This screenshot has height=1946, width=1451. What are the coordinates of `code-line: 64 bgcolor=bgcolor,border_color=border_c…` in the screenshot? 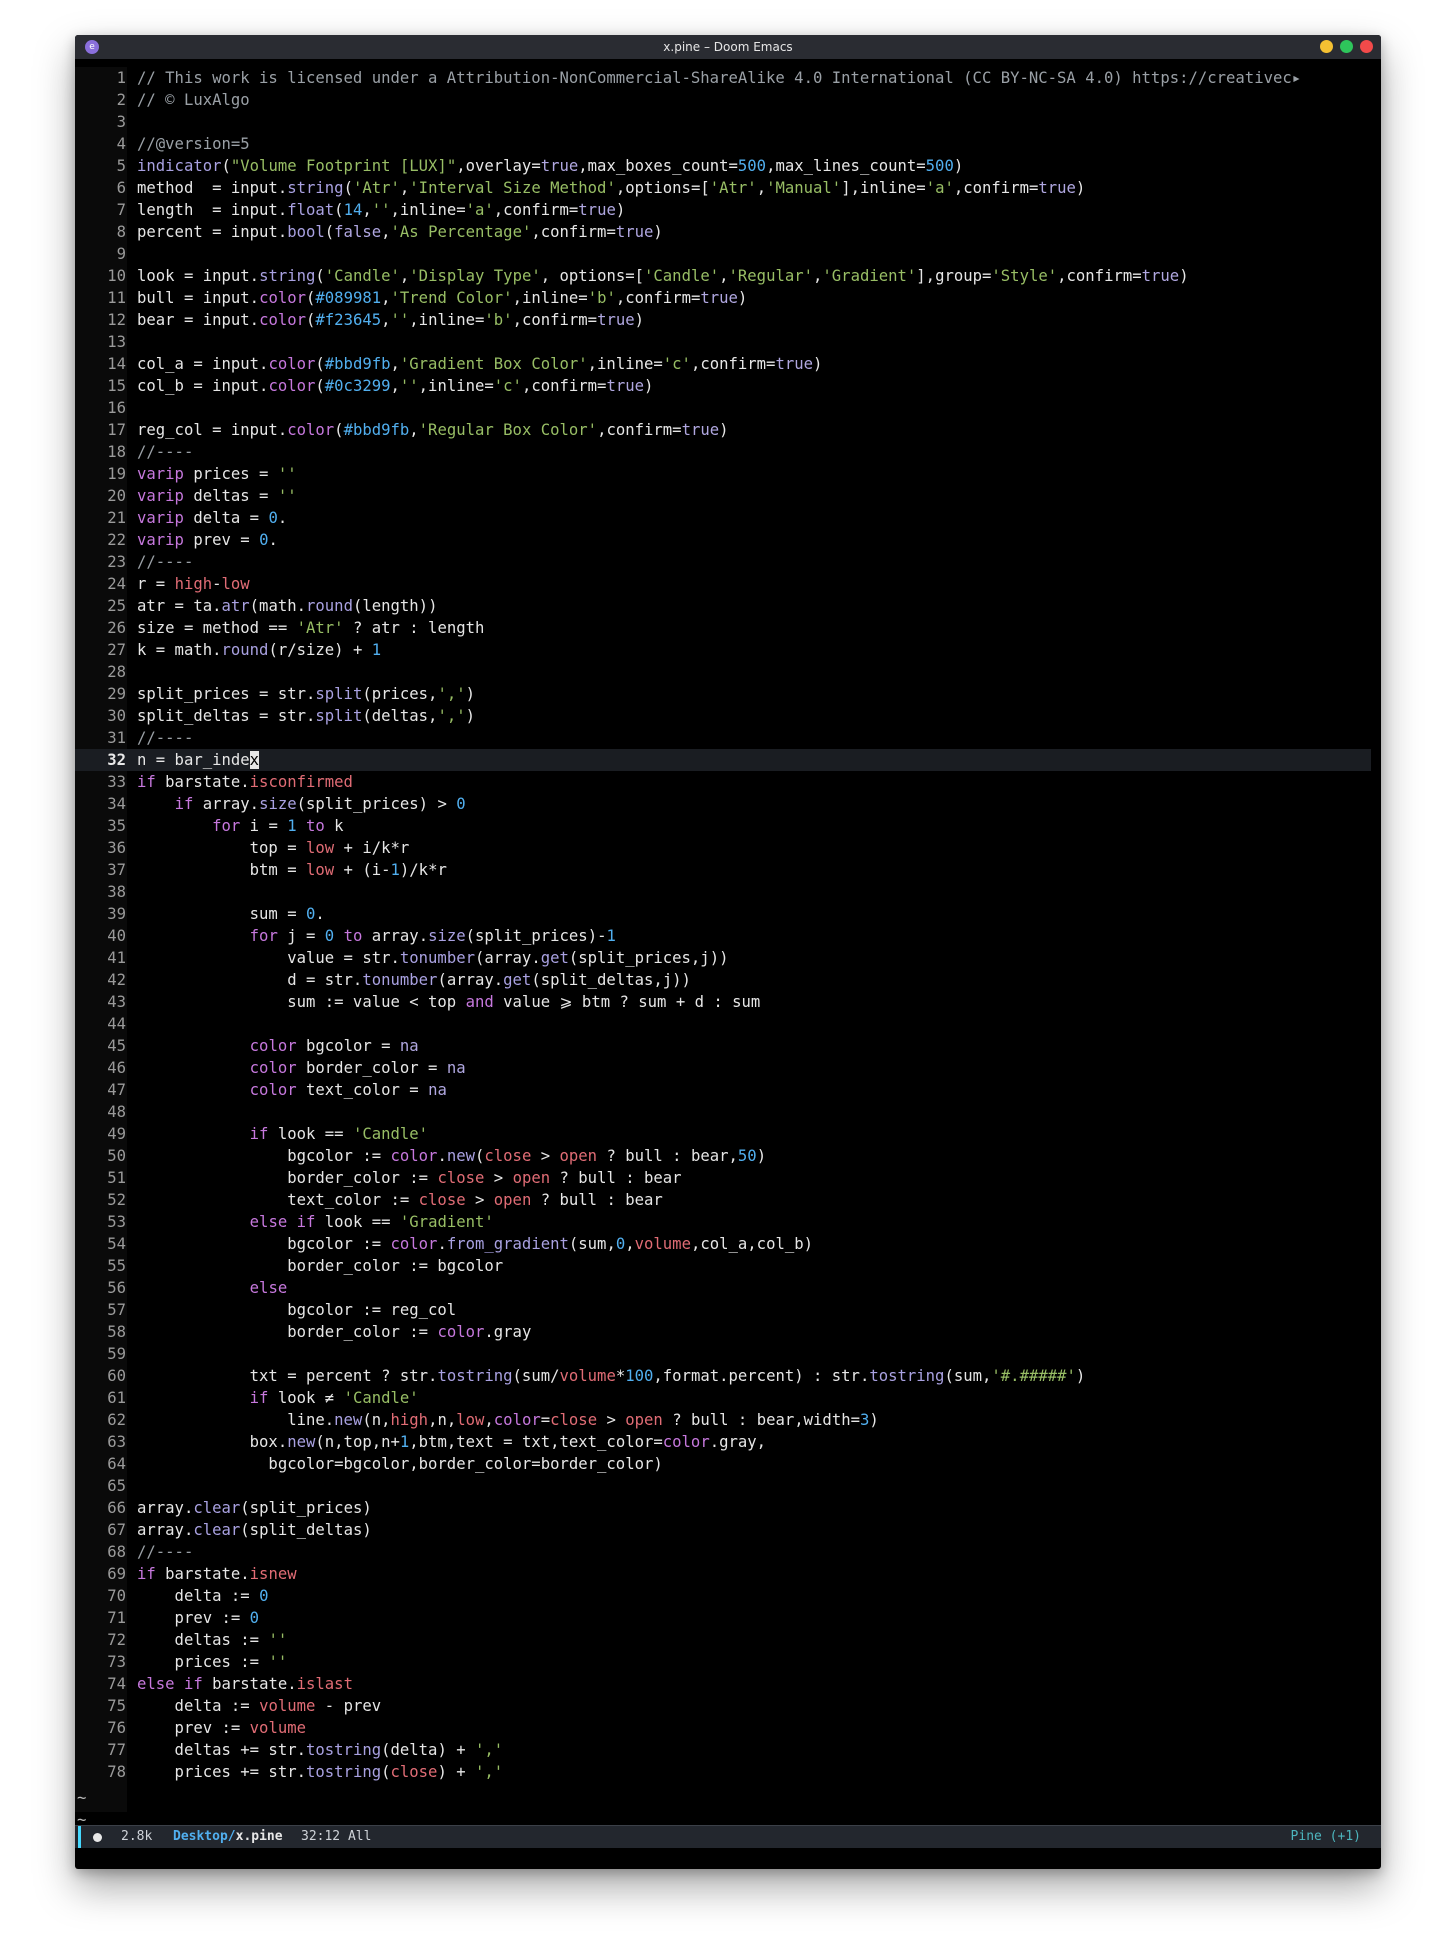 It's located at (723, 1464).